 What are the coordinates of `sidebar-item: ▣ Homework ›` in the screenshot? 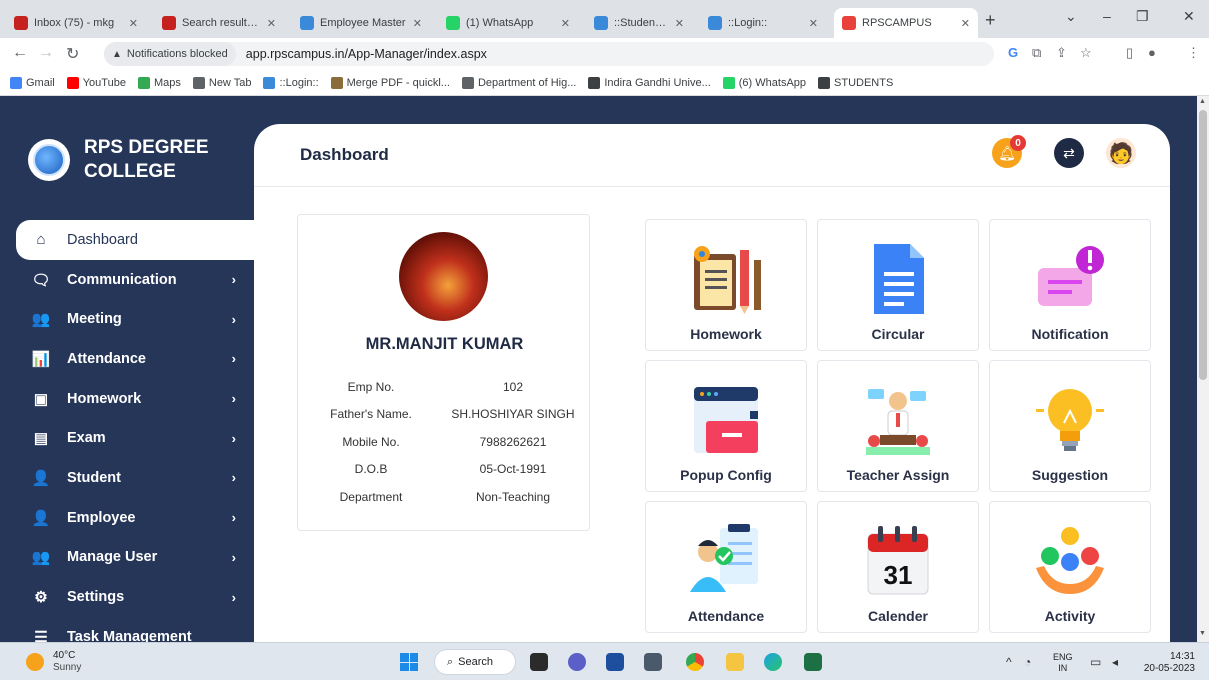 It's located at (135, 399).